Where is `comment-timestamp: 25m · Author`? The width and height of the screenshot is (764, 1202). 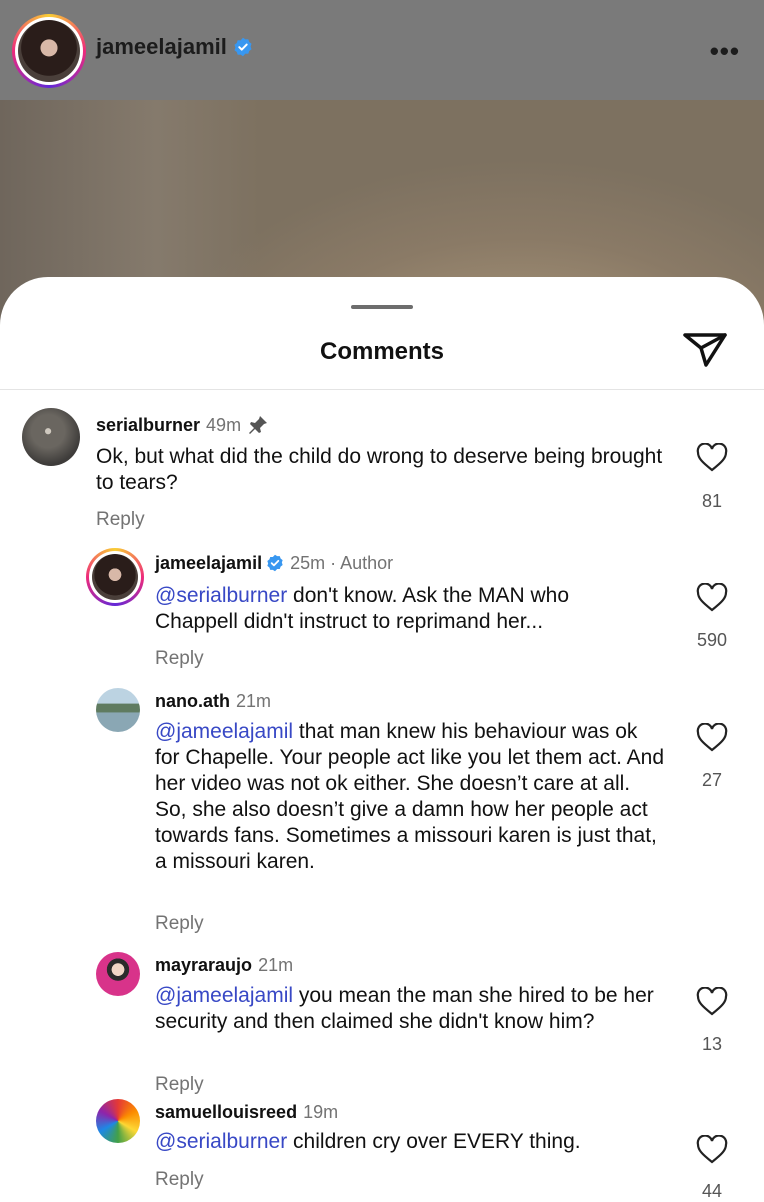
comment-timestamp: 25m · Author is located at coordinates (342, 563).